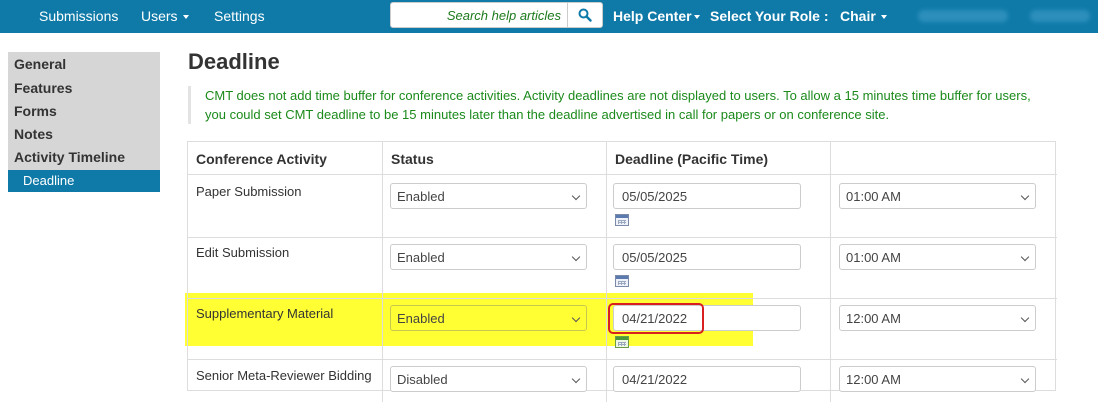 This screenshot has width=1098, height=402. Describe the element at coordinates (43, 88) in the screenshot. I see `sidebar-item-features: Features` at that location.